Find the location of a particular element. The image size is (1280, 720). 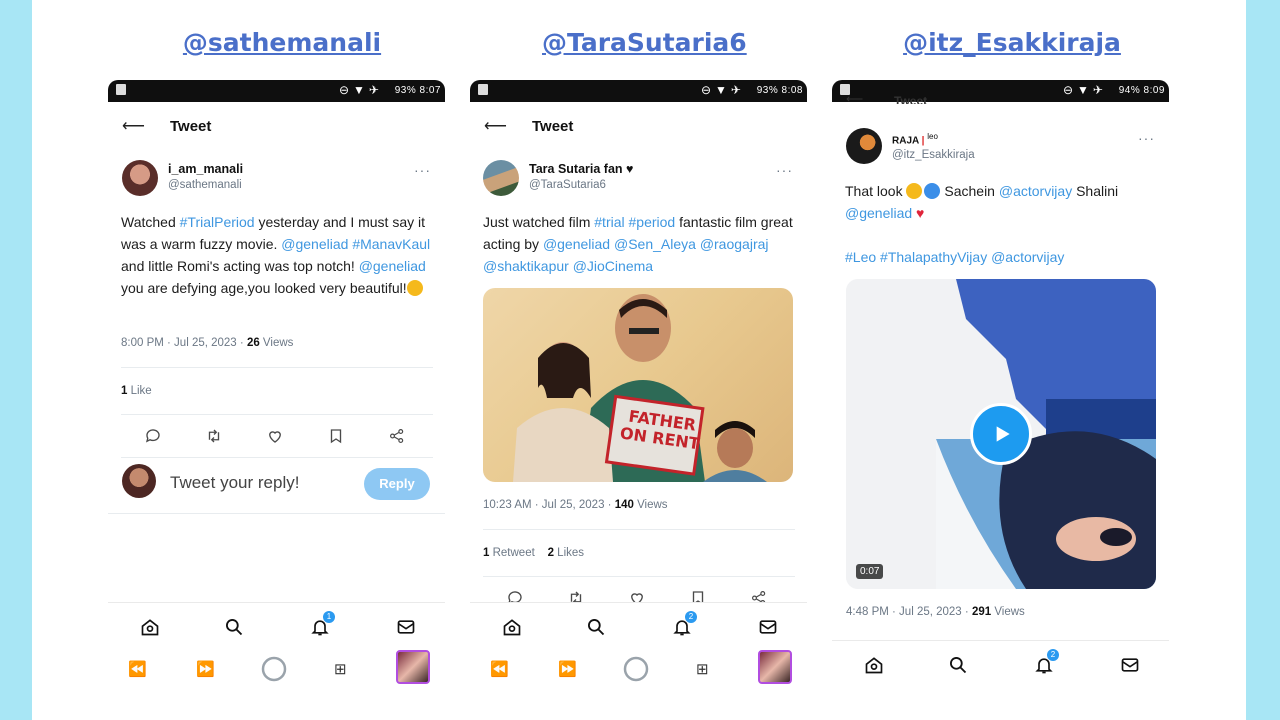

tweet-timestamp: 4:48 PM · Jul 25, 2023 · 291 Views is located at coordinates (935, 612).